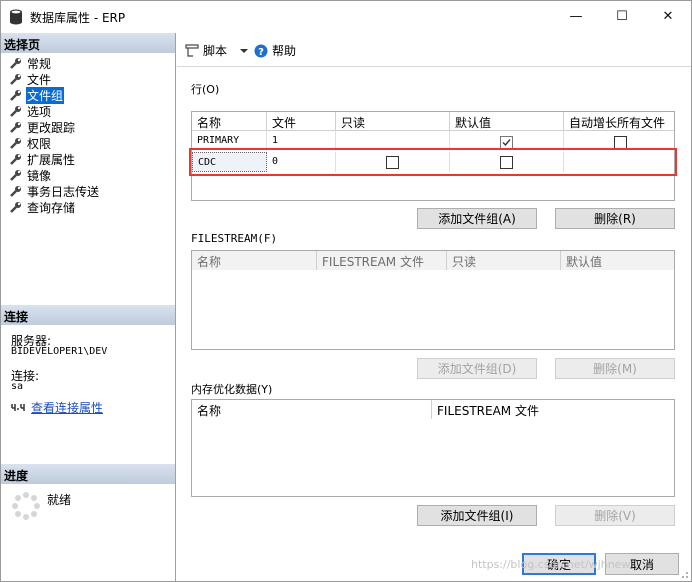  What do you see at coordinates (51, 207) in the screenshot?
I see `nav-item-label: 查询存储` at bounding box center [51, 207].